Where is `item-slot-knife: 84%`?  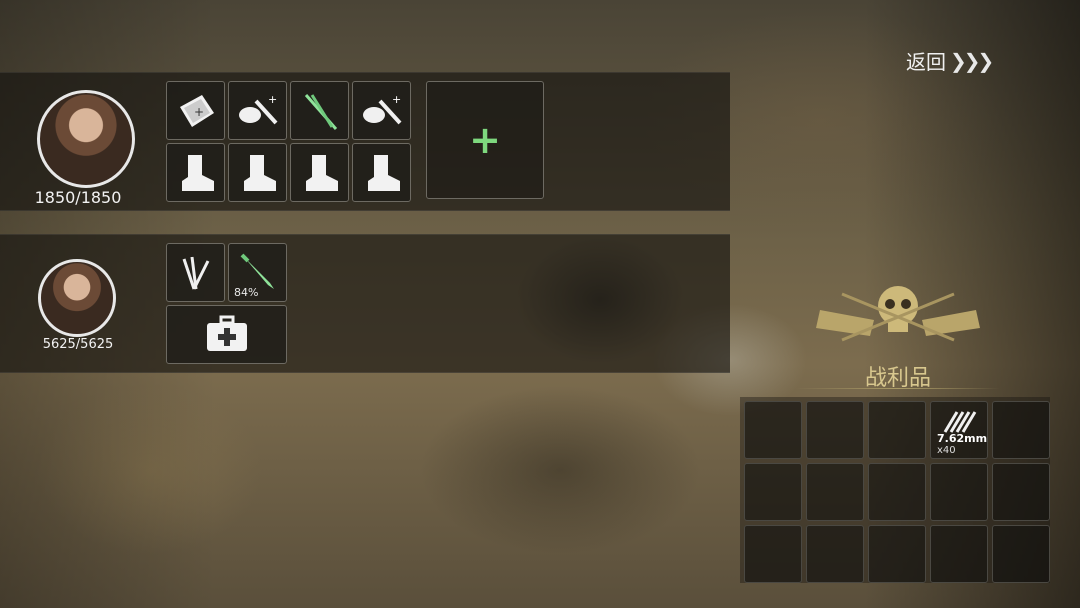 item-slot-knife: 84% is located at coordinates (257, 272).